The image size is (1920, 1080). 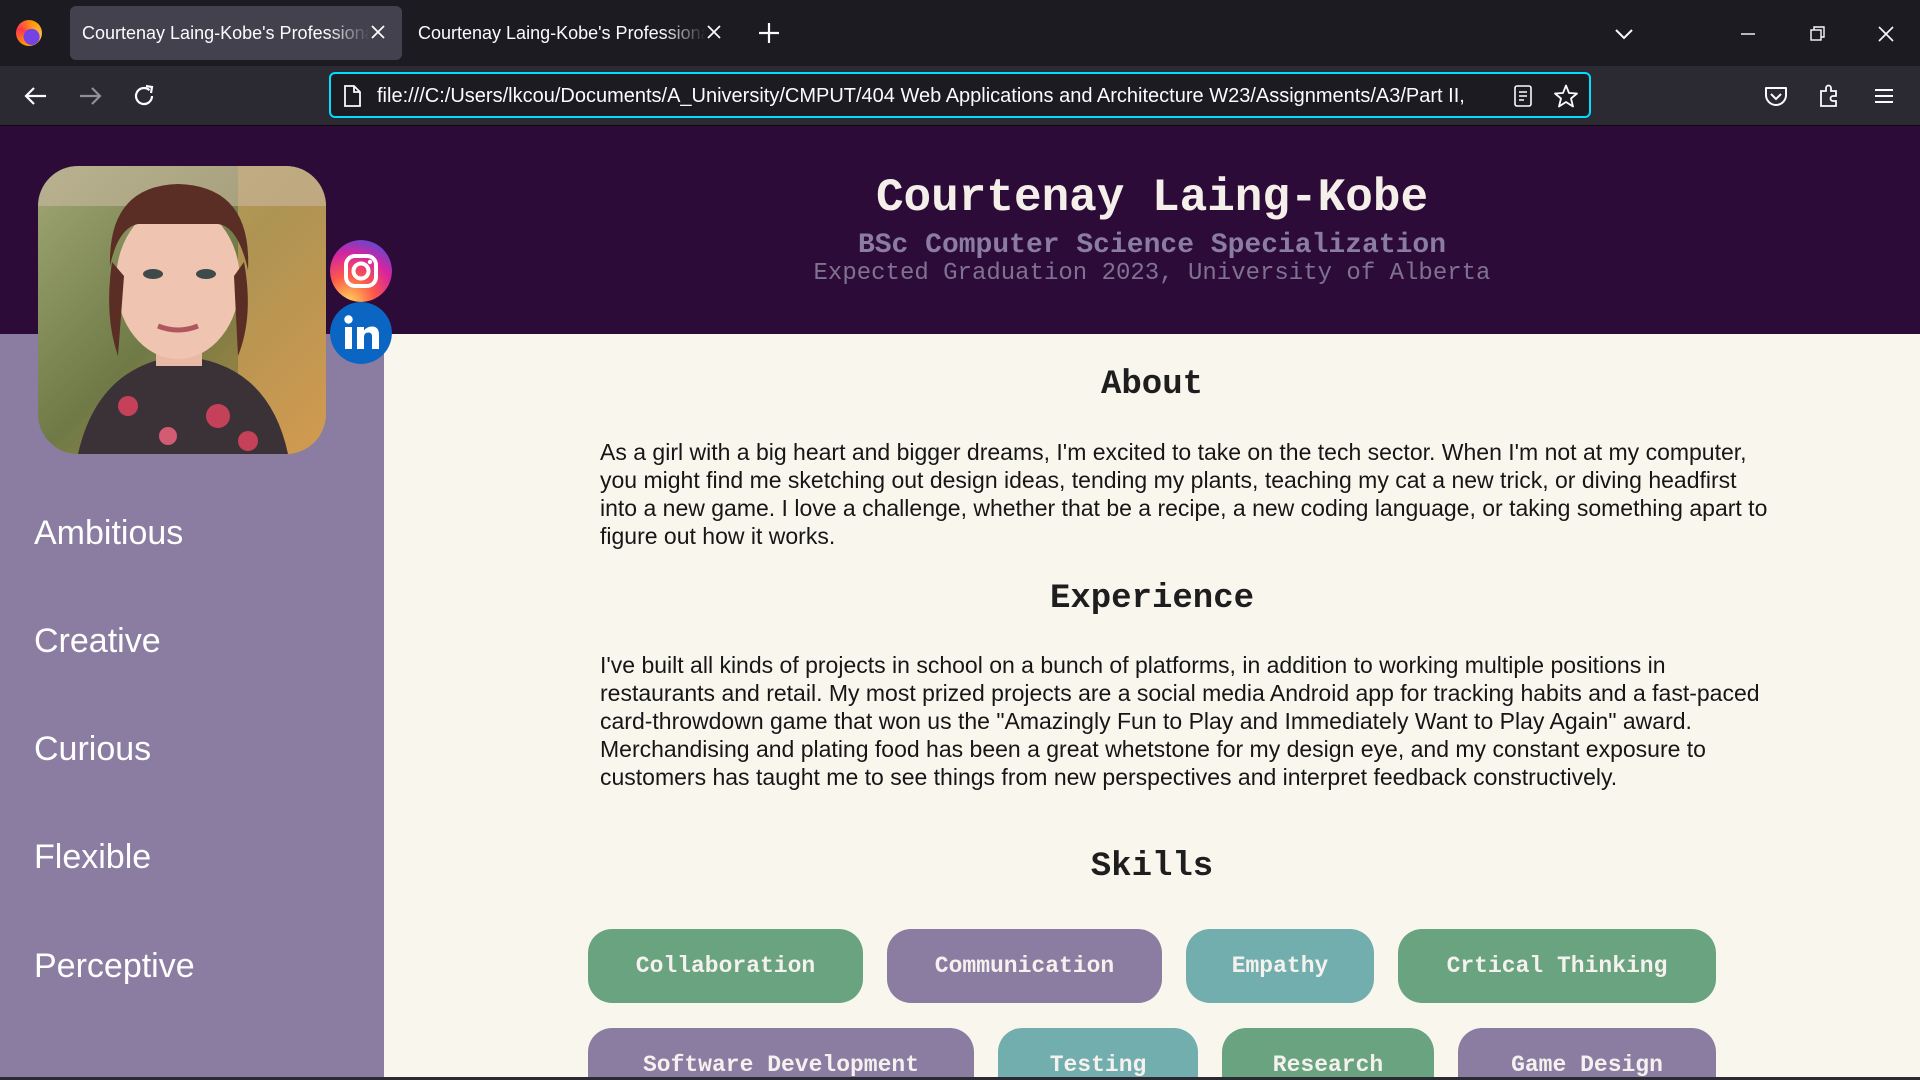 What do you see at coordinates (144, 96) in the screenshot?
I see `reload-icon` at bounding box center [144, 96].